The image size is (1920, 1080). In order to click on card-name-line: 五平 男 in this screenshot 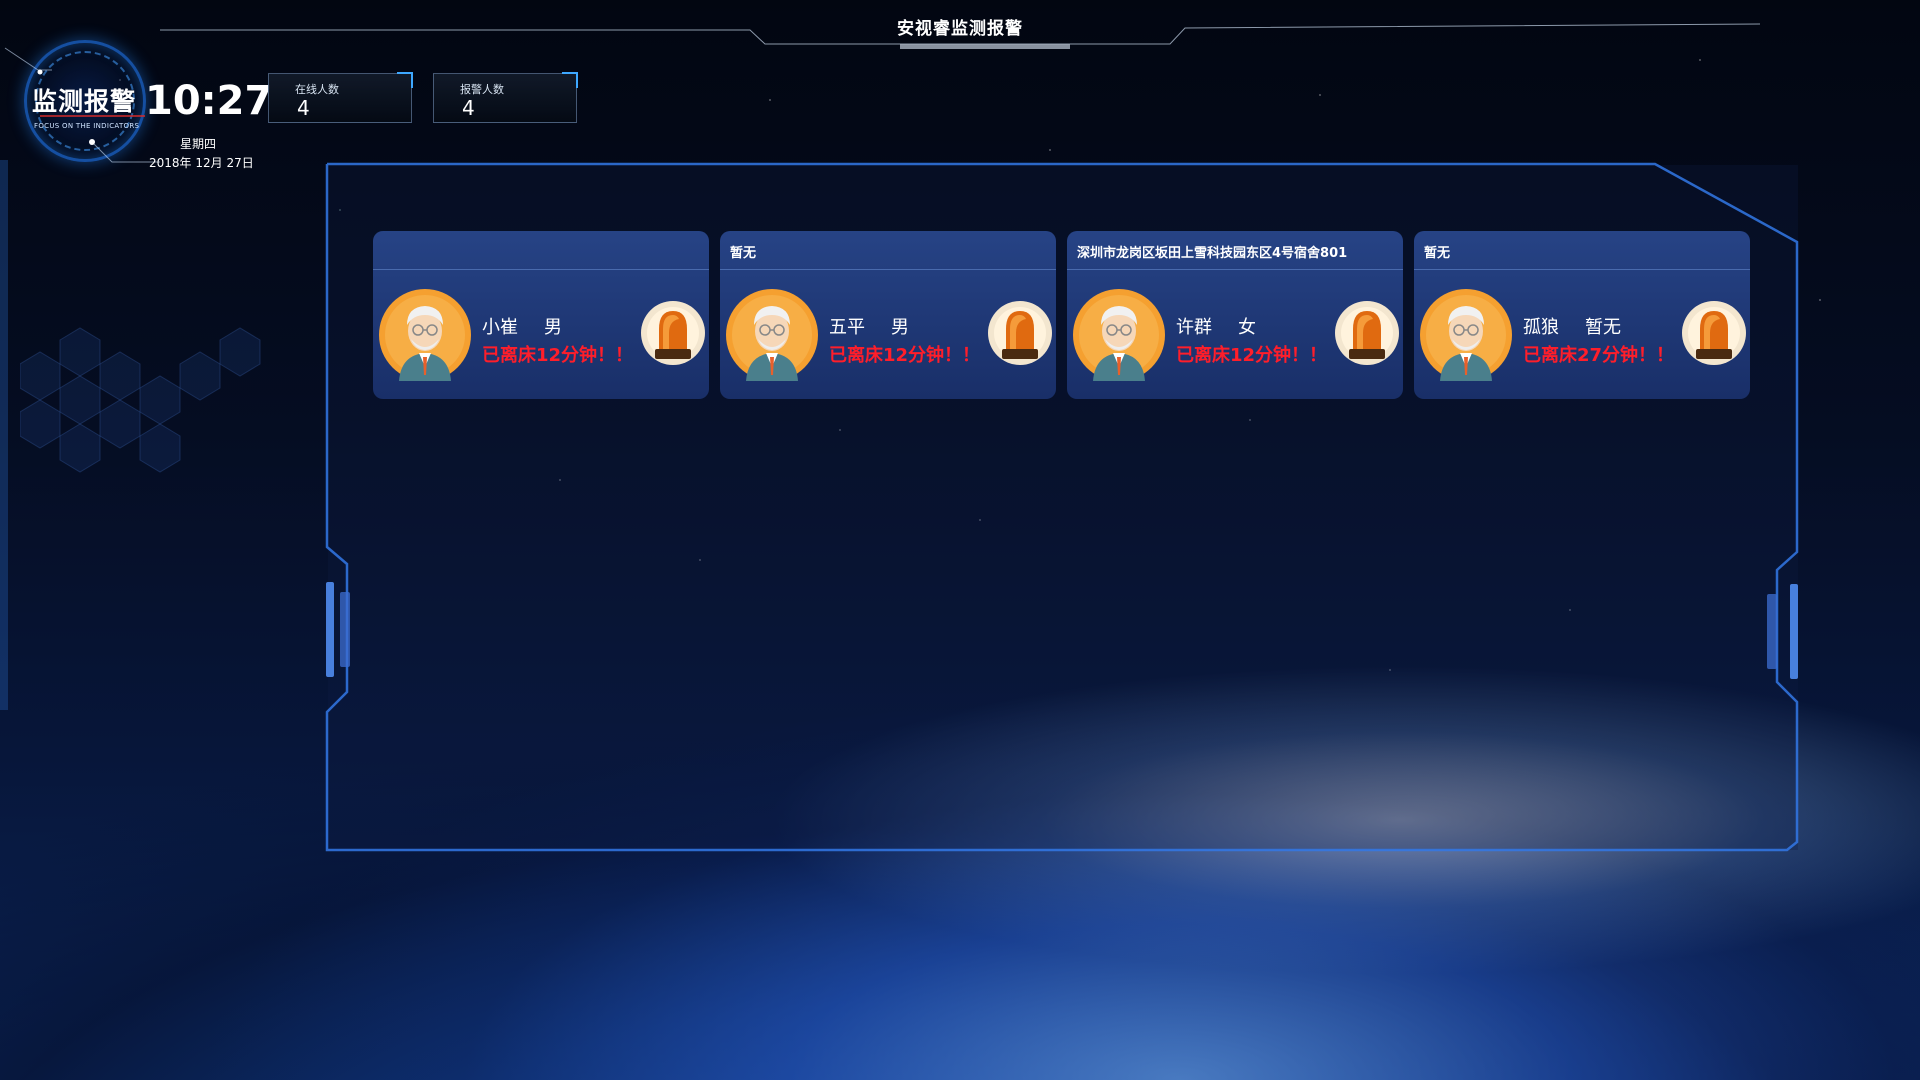, I will do `click(882, 326)`.